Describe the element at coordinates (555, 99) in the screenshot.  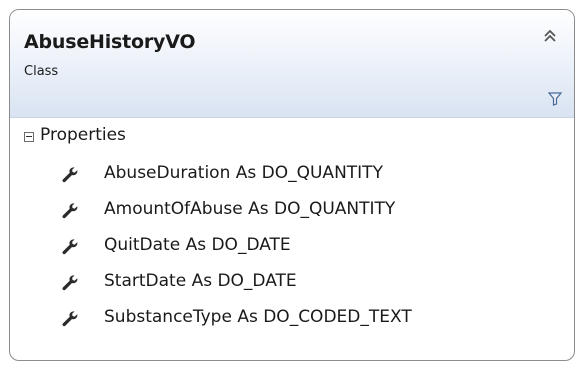
I see `filter-icon` at that location.